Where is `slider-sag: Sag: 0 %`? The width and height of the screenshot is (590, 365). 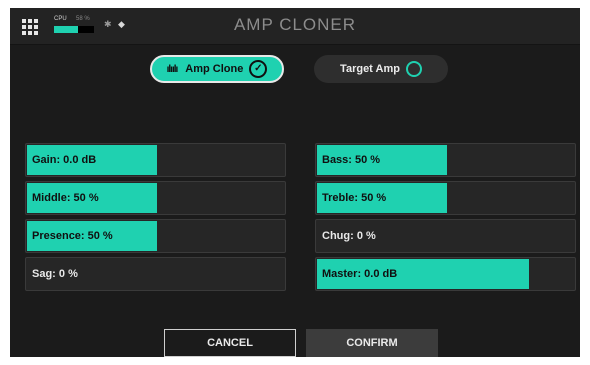 slider-sag: Sag: 0 % is located at coordinates (155, 274).